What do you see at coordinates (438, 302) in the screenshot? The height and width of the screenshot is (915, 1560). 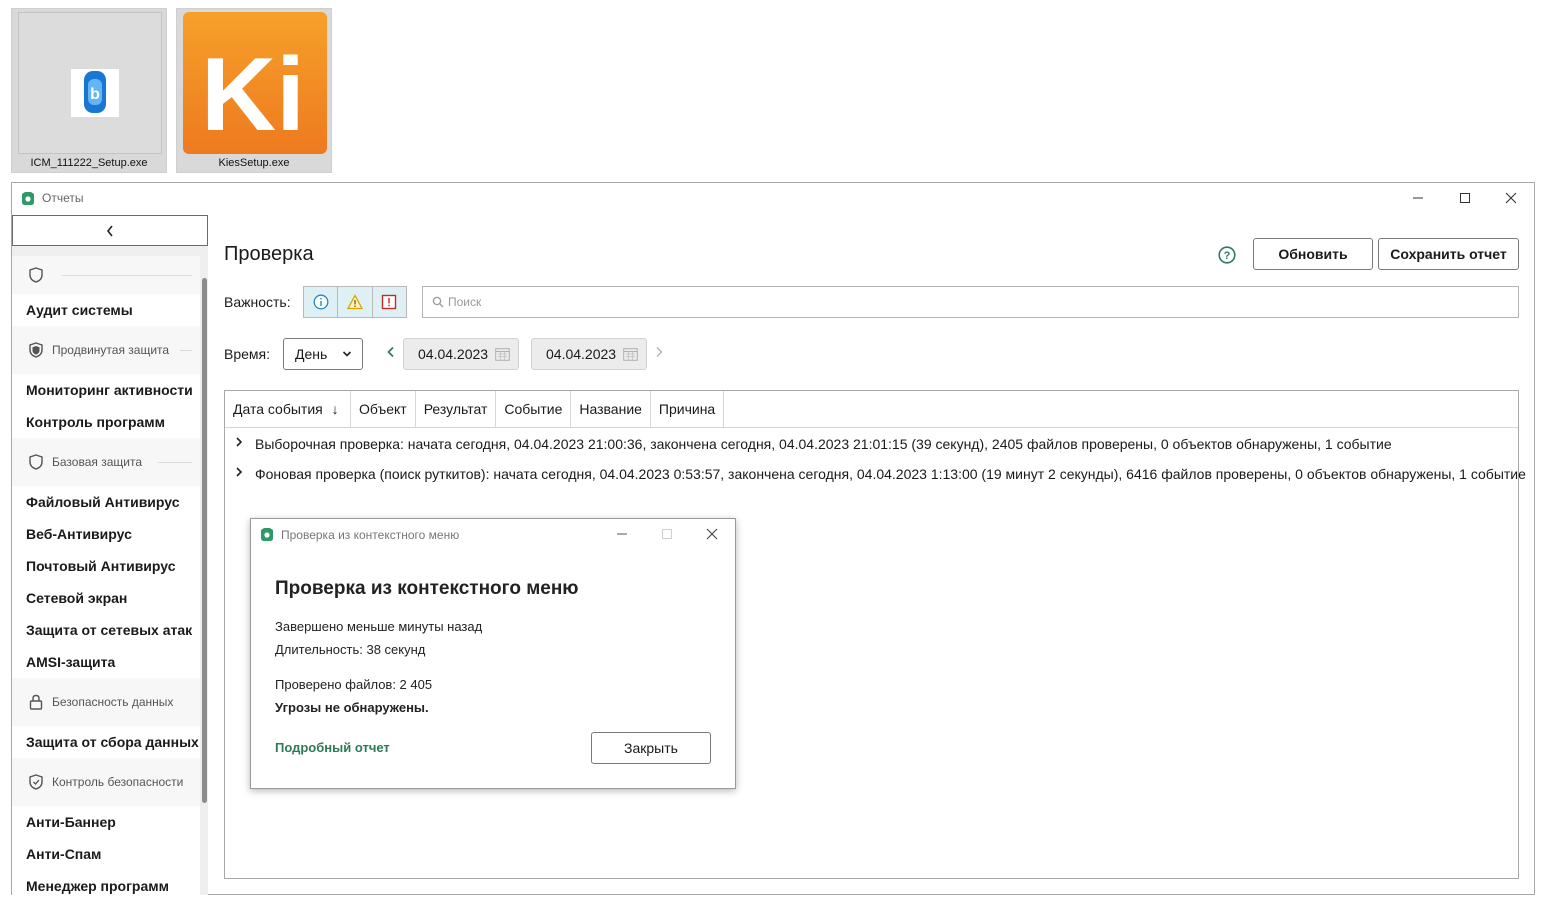 I see `search-icon` at bounding box center [438, 302].